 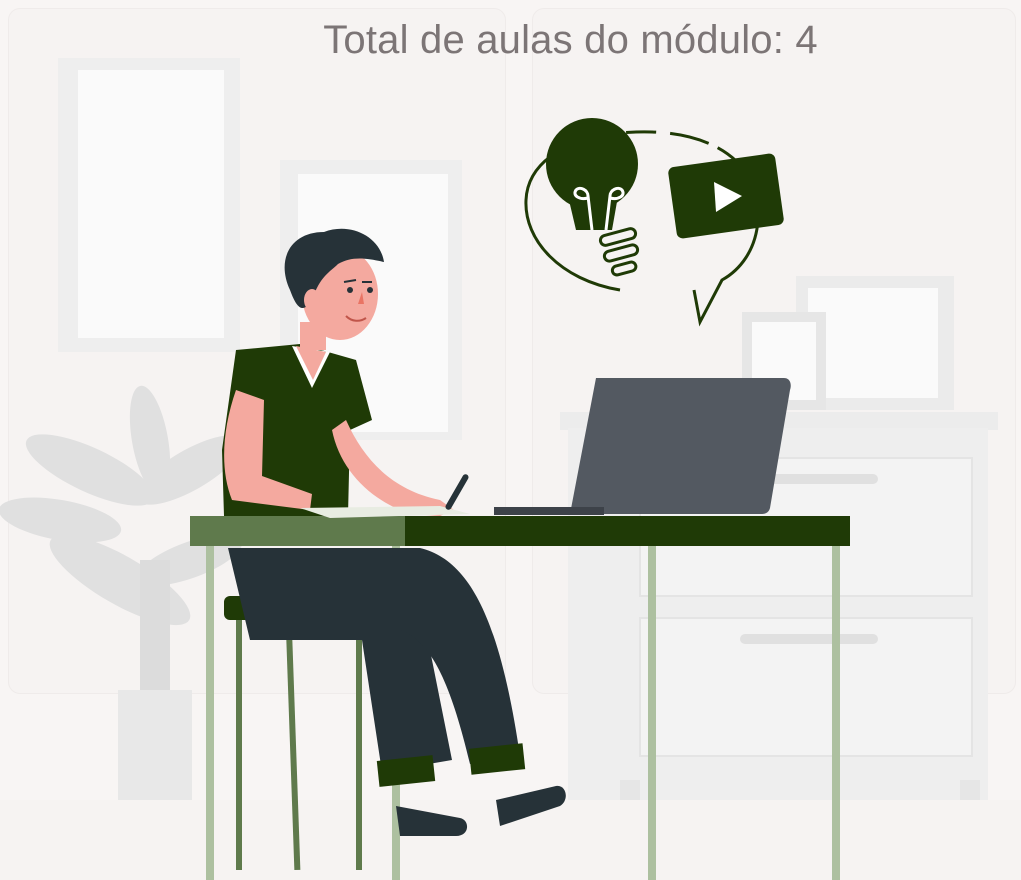 I want to click on laptop, so click(x=642, y=446).